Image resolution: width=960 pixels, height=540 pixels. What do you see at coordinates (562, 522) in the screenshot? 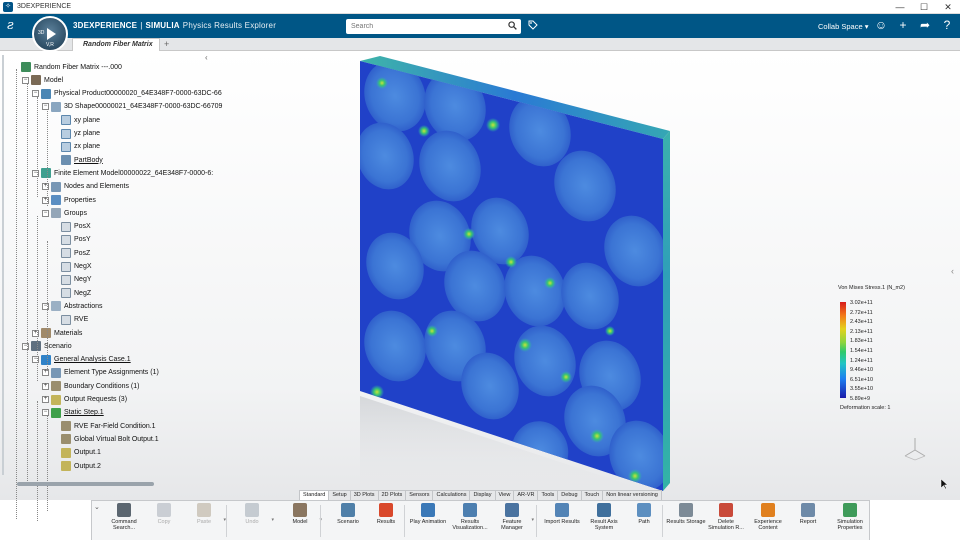
I see `action-label: Import Results` at bounding box center [562, 522].